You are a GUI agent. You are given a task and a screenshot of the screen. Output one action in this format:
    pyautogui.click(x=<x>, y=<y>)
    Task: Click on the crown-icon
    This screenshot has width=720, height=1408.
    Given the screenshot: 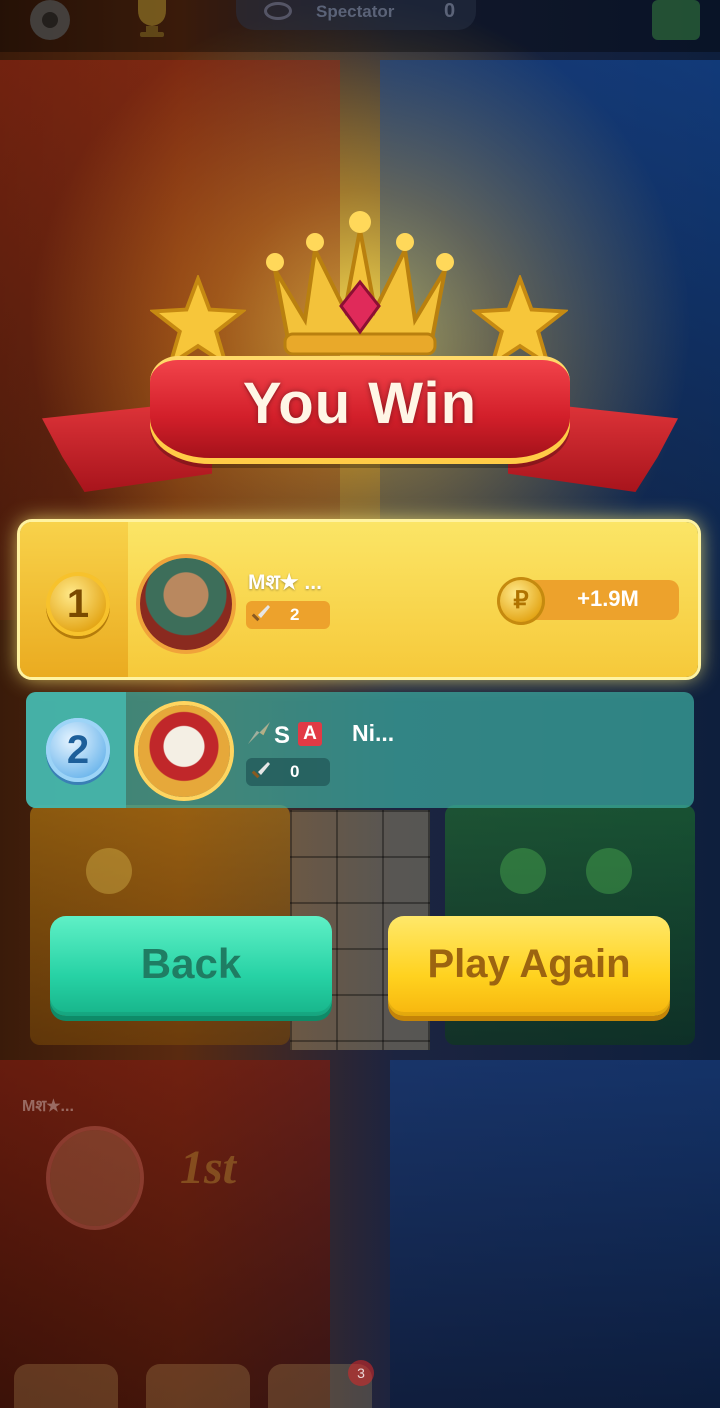 What is the action you would take?
    pyautogui.click(x=360, y=285)
    